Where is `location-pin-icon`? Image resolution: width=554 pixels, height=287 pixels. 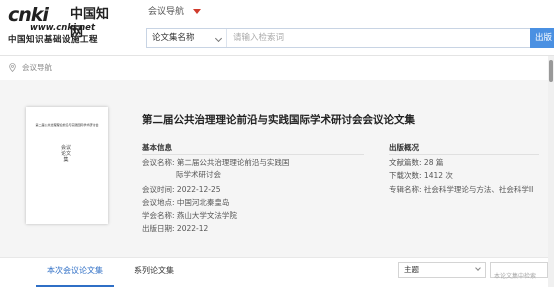
location-pin-icon is located at coordinates (12, 67).